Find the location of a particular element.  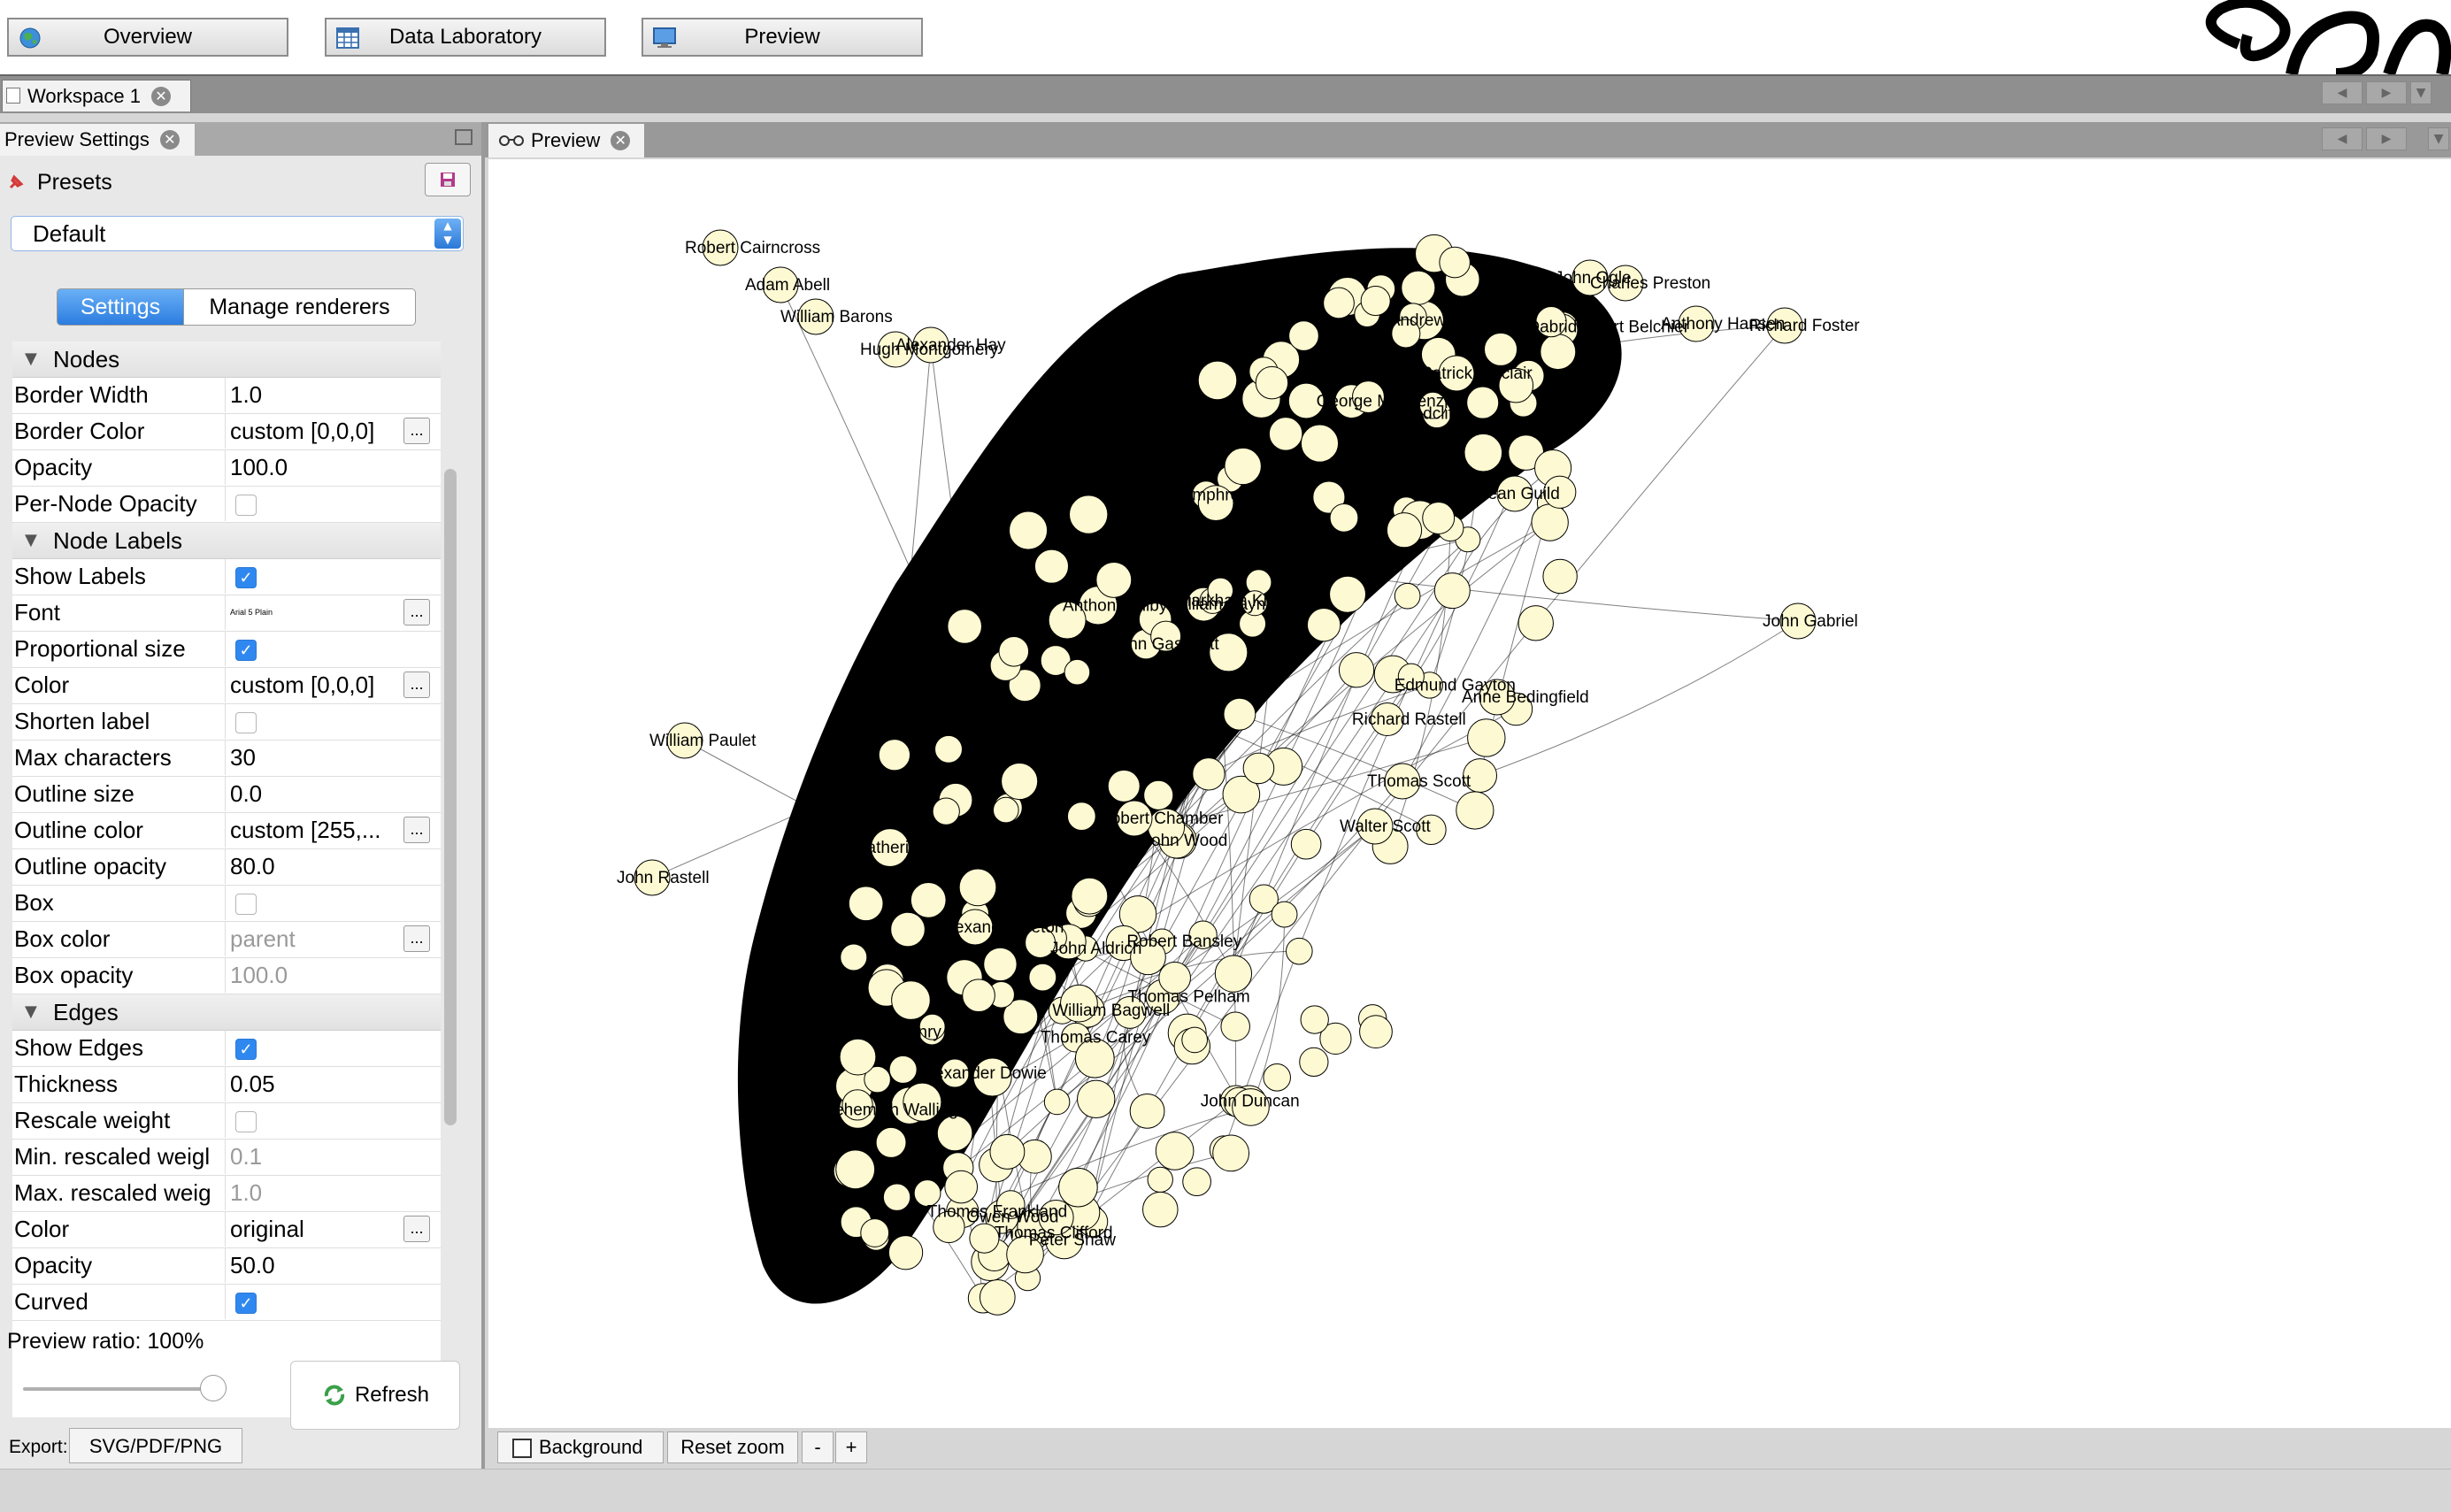

workspace-tab: Workspace 1 ✕ is located at coordinates (97, 95).